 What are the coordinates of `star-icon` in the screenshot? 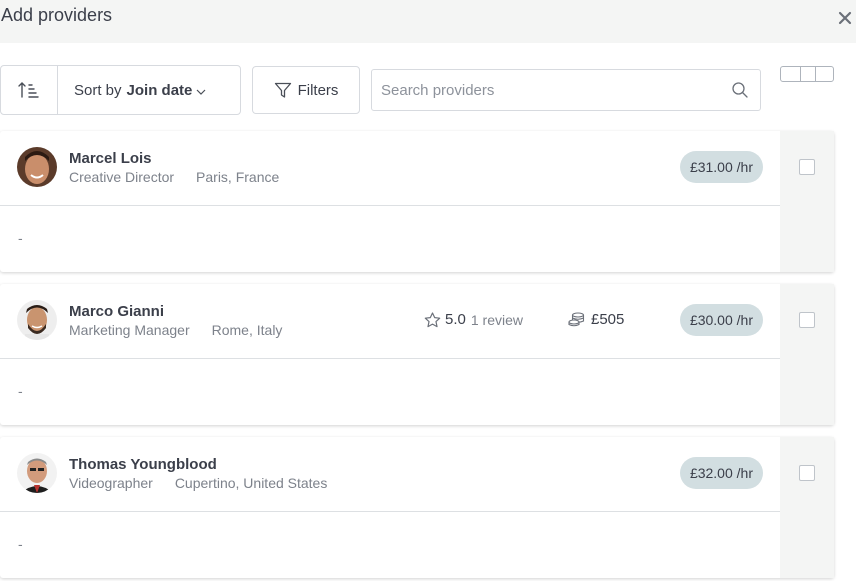 It's located at (432, 319).